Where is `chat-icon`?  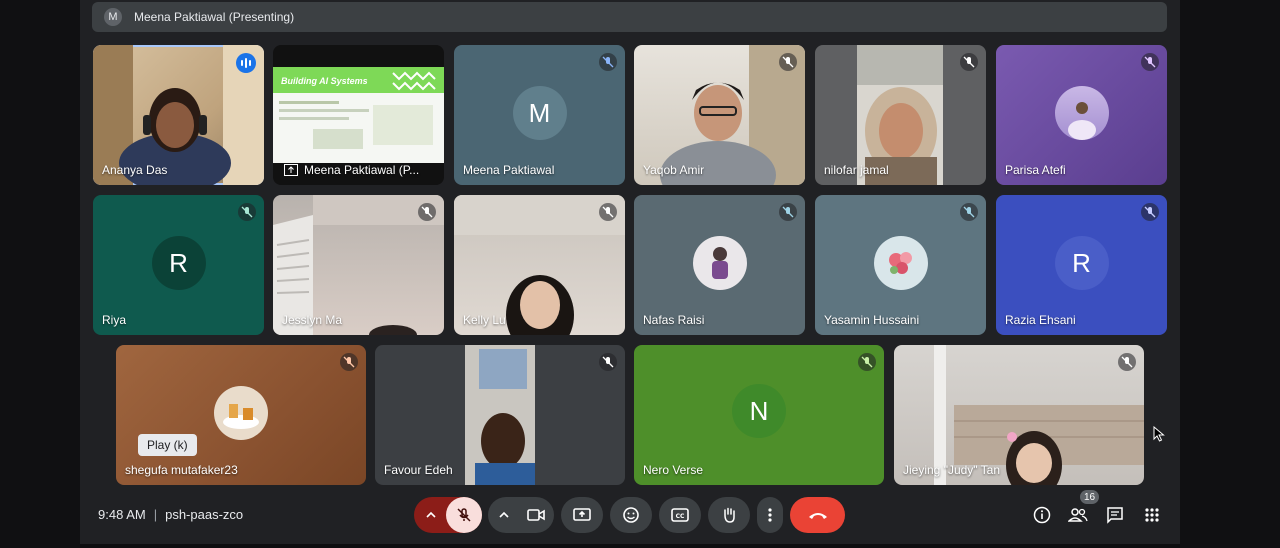 chat-icon is located at coordinates (1115, 515).